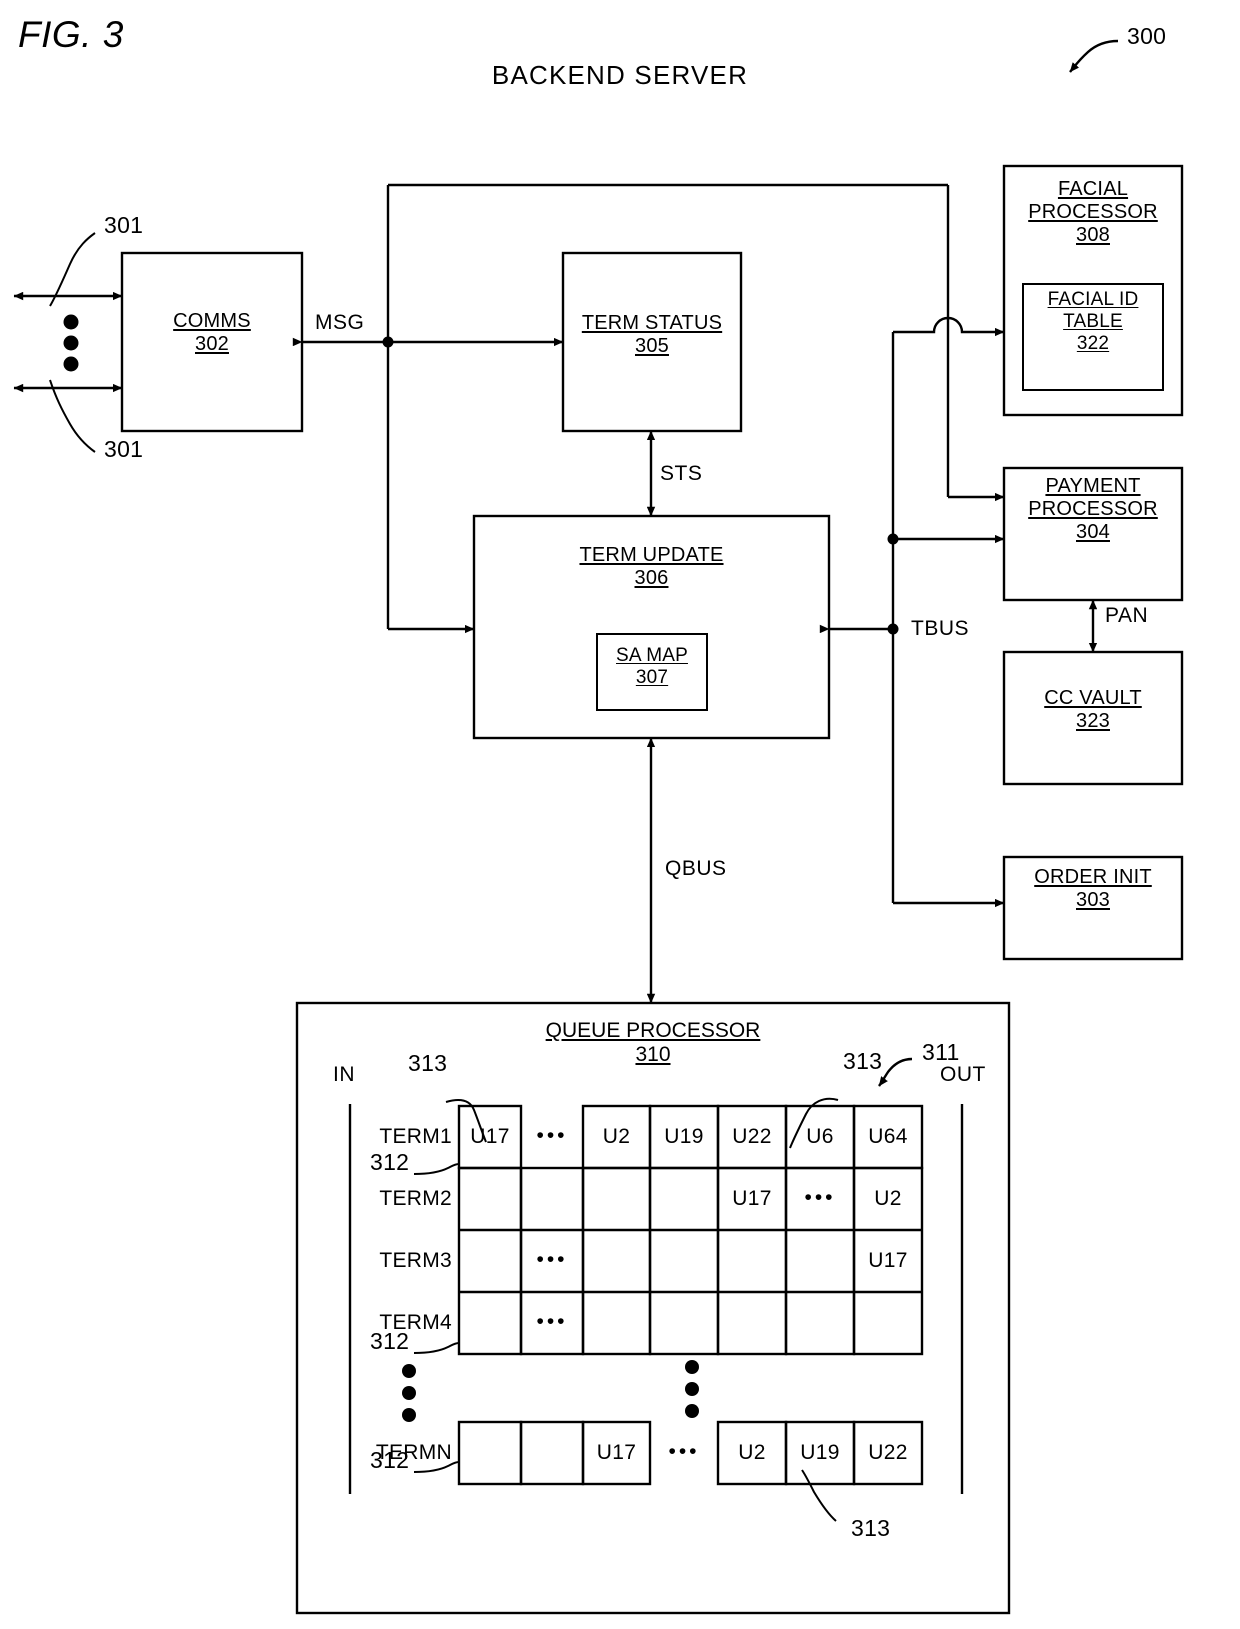 This screenshot has width=1240, height=1629. What do you see at coordinates (752, 1136) in the screenshot?
I see `queue-cell-r1c5: U22` at bounding box center [752, 1136].